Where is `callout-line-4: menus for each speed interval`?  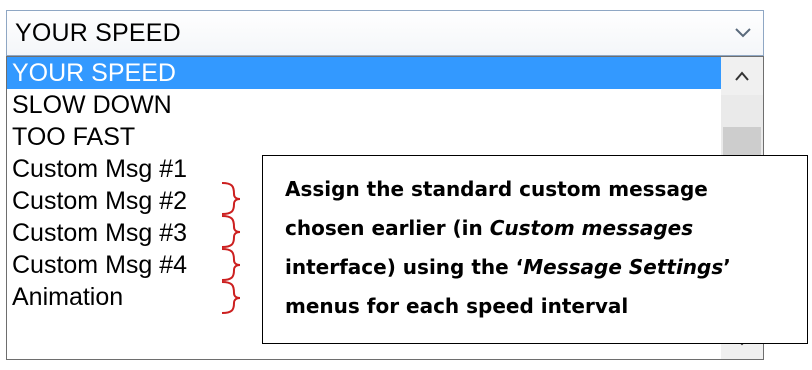 callout-line-4: menus for each speed interval is located at coordinates (457, 306).